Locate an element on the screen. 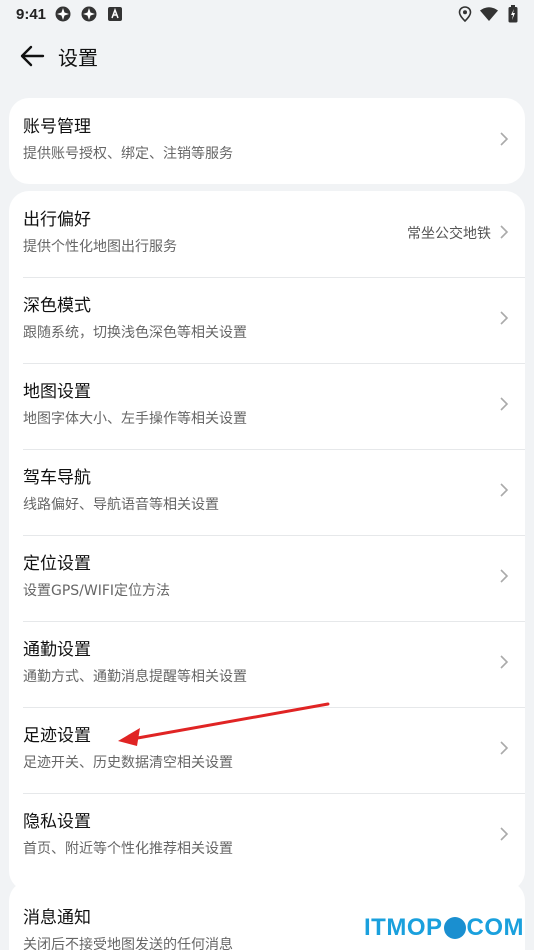 The width and height of the screenshot is (534, 950). item-subtitle: 线路偏好、导航语音等相关设置 is located at coordinates (121, 505).